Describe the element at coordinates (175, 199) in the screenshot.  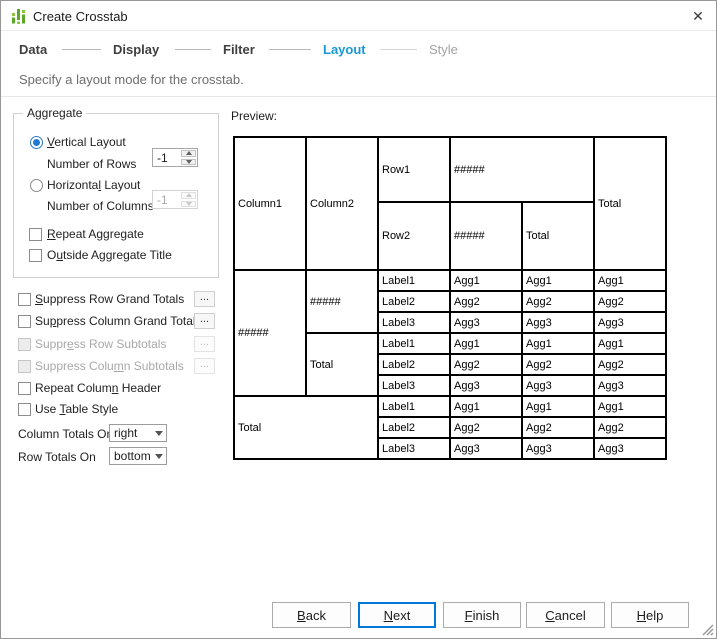
I see `number-of-columns-spinner: -1` at that location.